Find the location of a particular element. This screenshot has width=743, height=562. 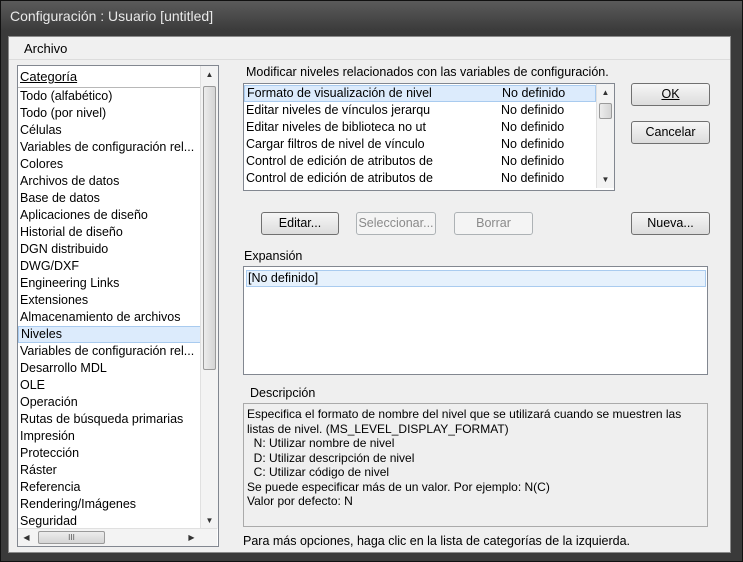

level-name: Formato de visualización de nivel is located at coordinates (339, 93).